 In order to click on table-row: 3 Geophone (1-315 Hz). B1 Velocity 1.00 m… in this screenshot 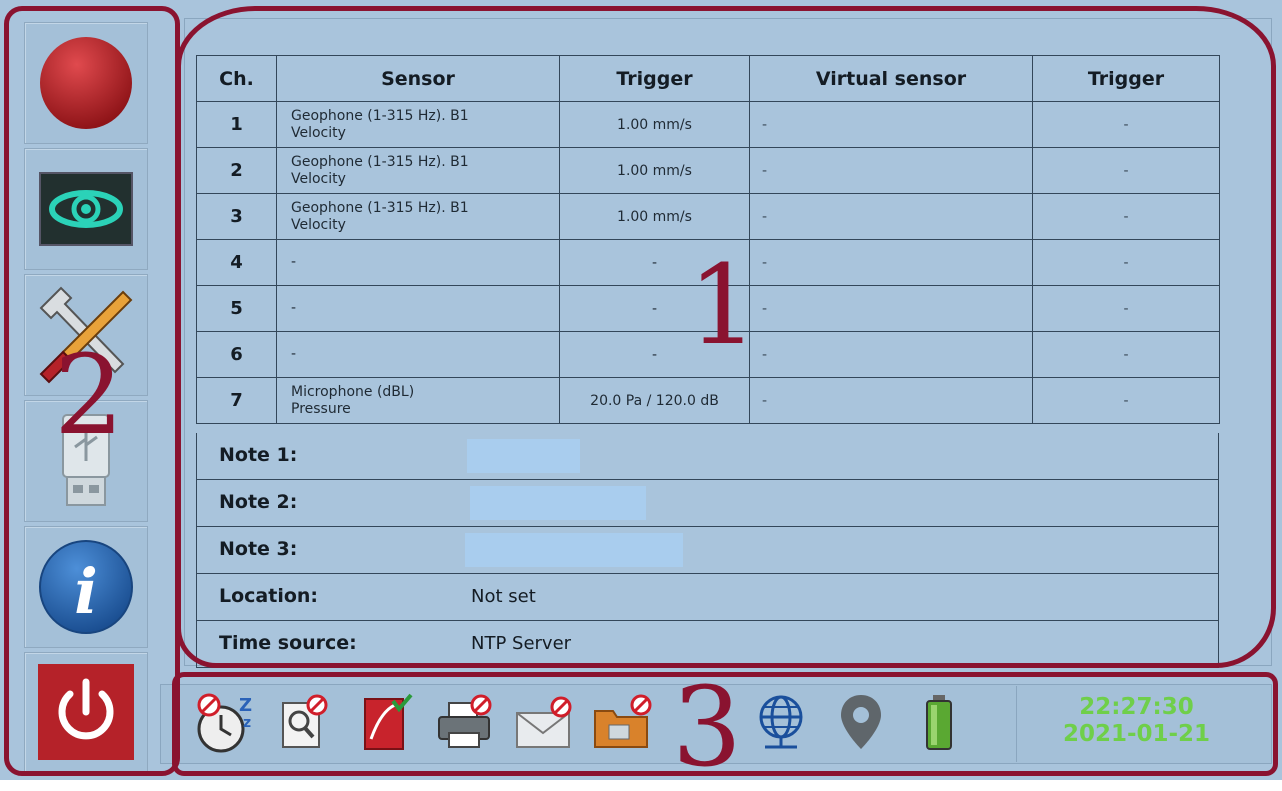, I will do `click(708, 216)`.